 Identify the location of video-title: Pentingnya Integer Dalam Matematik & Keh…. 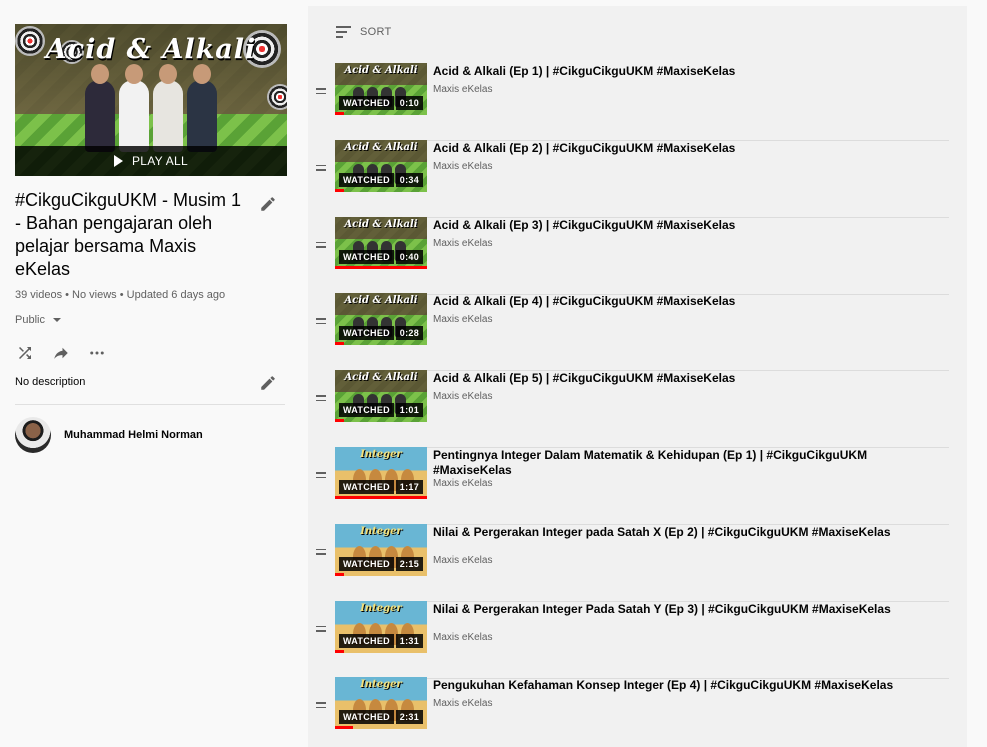
(683, 463).